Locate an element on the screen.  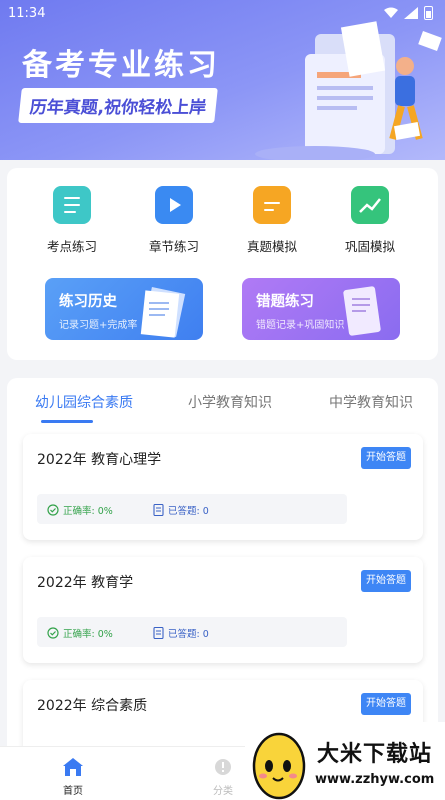
notebook-icon is located at coordinates (72, 205).